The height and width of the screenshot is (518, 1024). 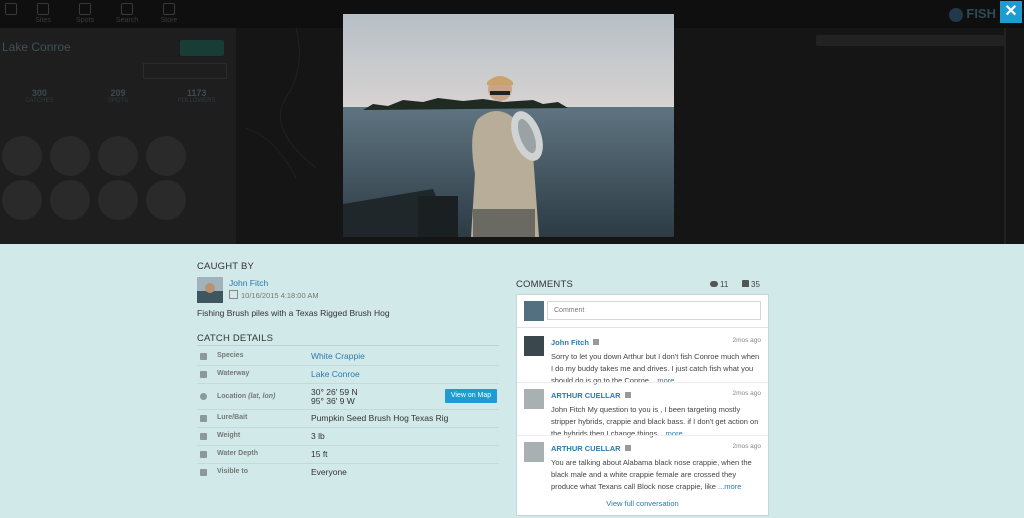 What do you see at coordinates (43, 13) in the screenshot?
I see `nav-sites: Sites` at bounding box center [43, 13].